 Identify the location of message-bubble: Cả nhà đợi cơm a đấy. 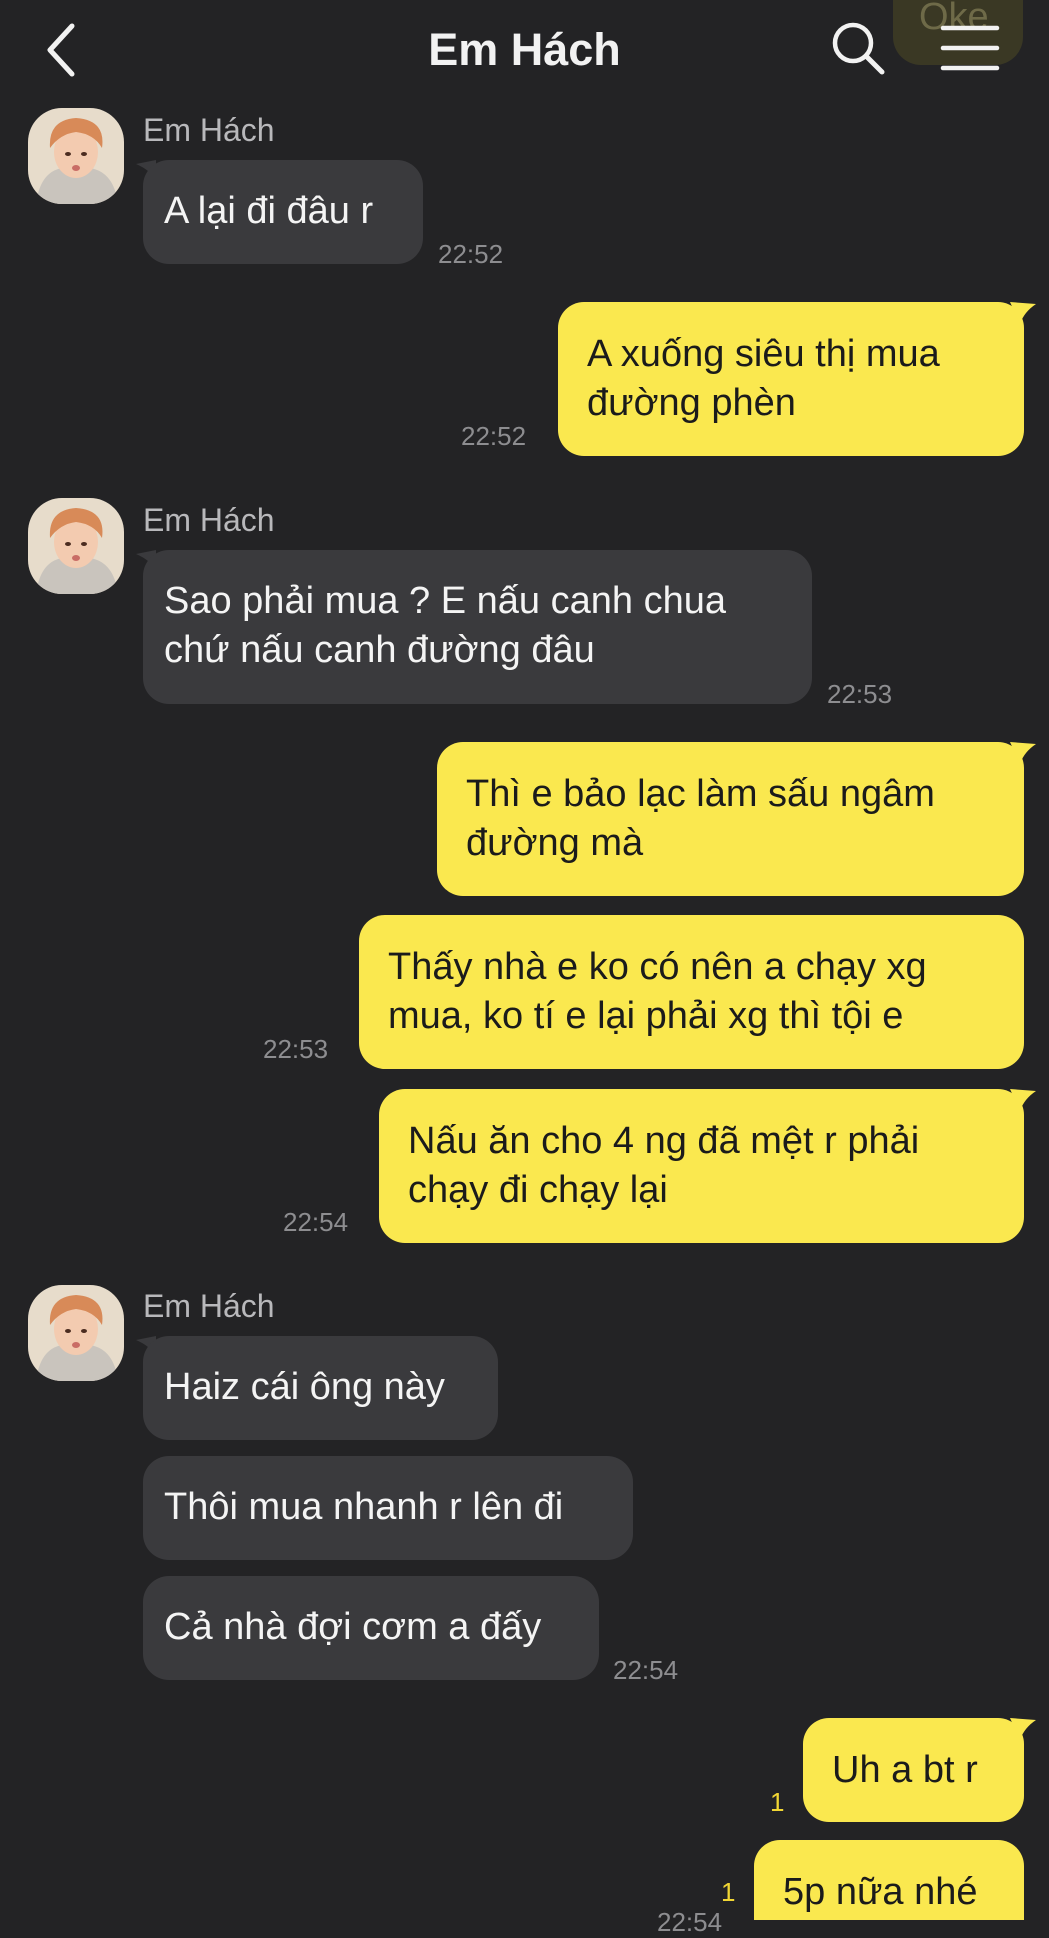
(371, 1628).